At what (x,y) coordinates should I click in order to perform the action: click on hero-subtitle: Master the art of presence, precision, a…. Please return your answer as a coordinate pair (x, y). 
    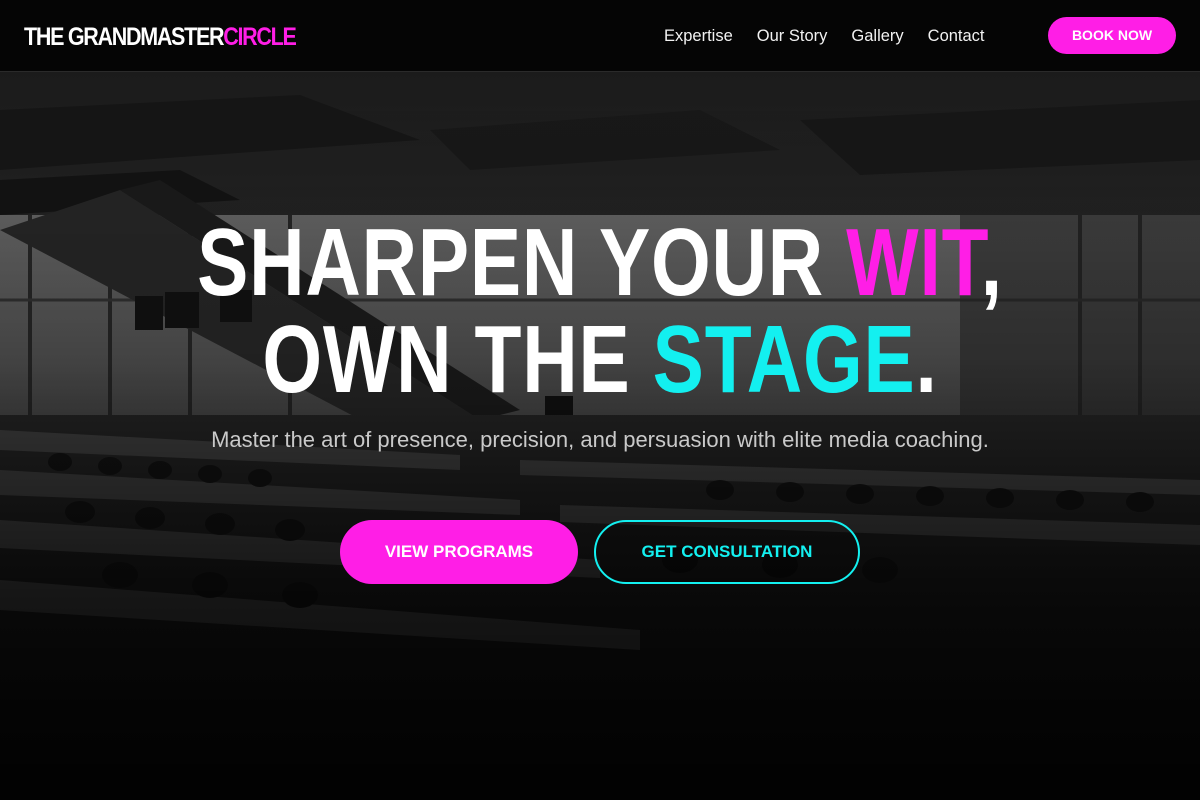
    Looking at the image, I should click on (600, 439).